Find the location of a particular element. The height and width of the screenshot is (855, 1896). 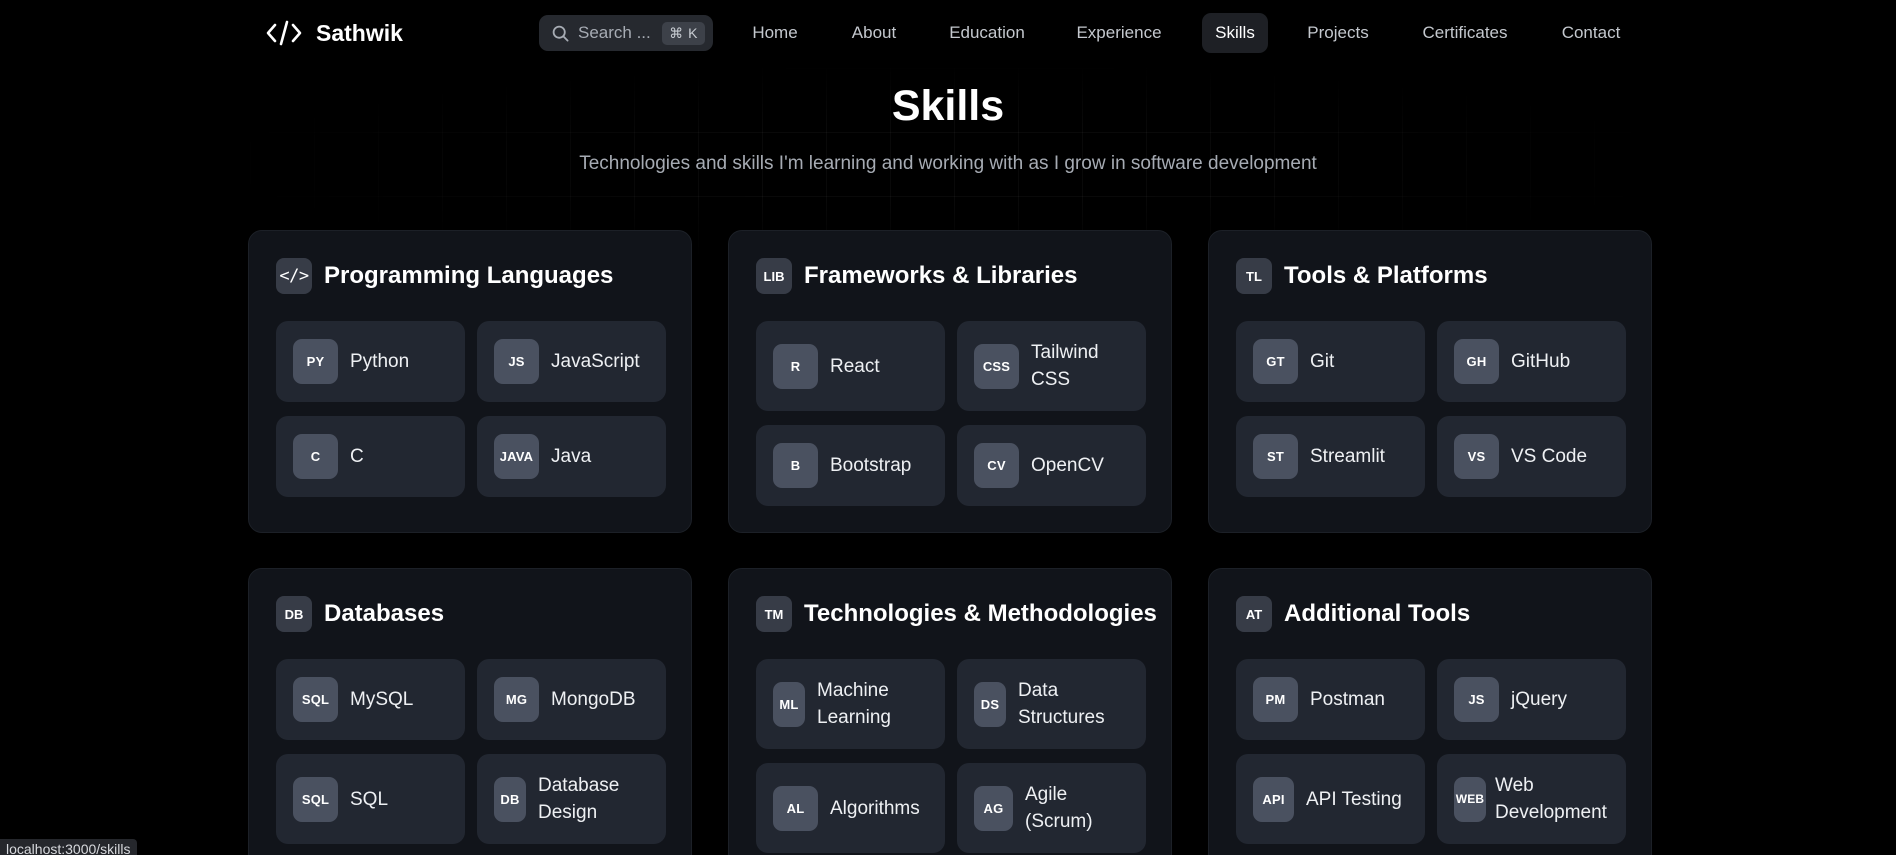

skill-label: Bootstrap is located at coordinates (871, 465).